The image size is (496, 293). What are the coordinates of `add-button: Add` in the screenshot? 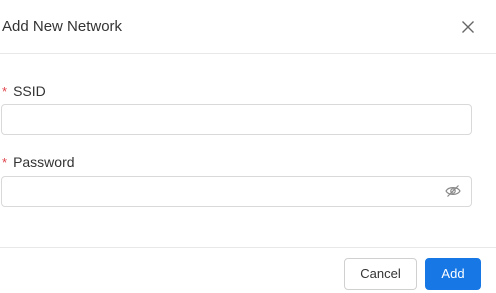 It's located at (453, 274).